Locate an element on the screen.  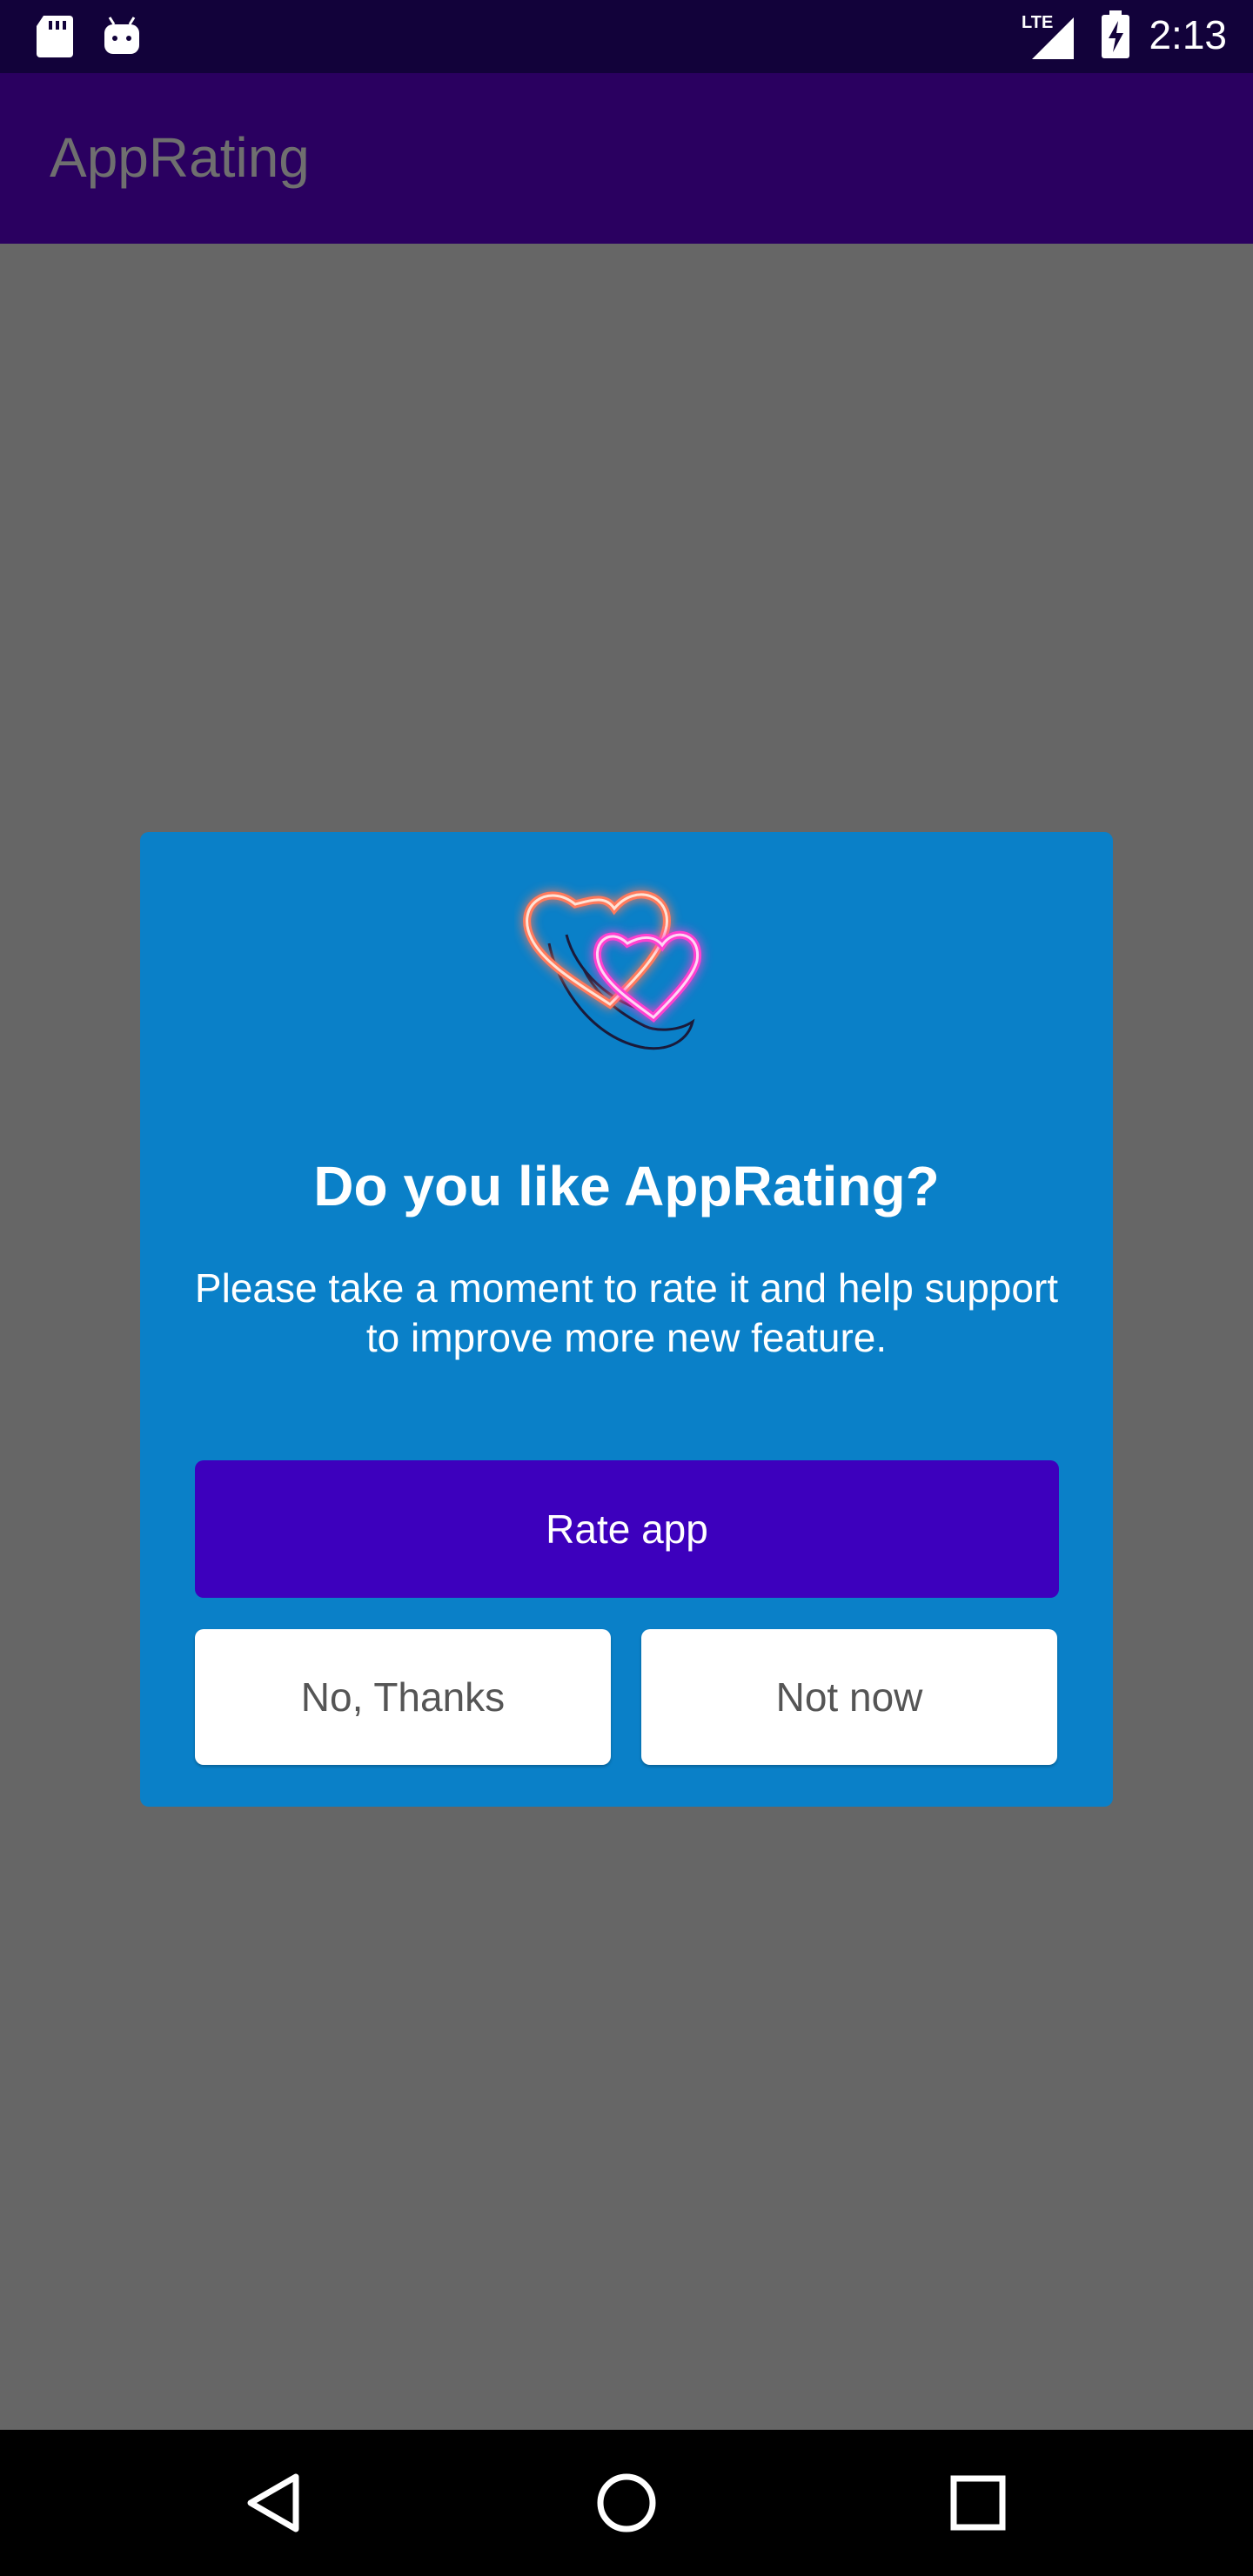
status-right-icons: LTE 2:13 is located at coordinates (1124, 35).